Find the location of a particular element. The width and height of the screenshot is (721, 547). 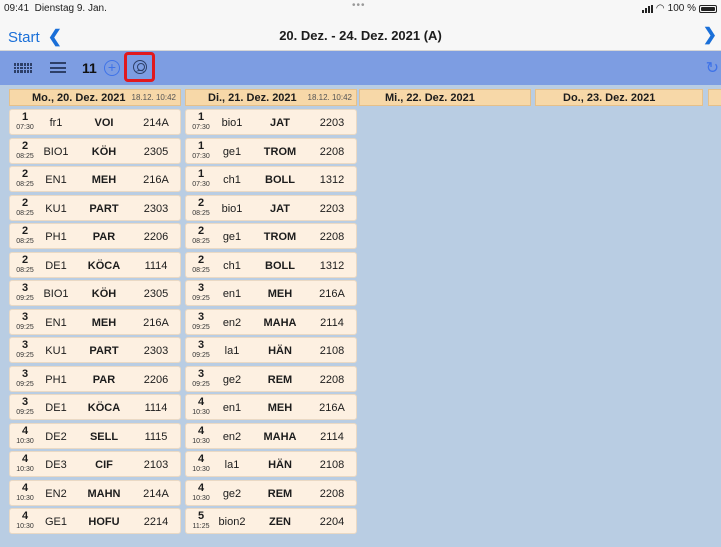

day-header-wednesday: Mi., 22. Dez. 2021 is located at coordinates (445, 97).